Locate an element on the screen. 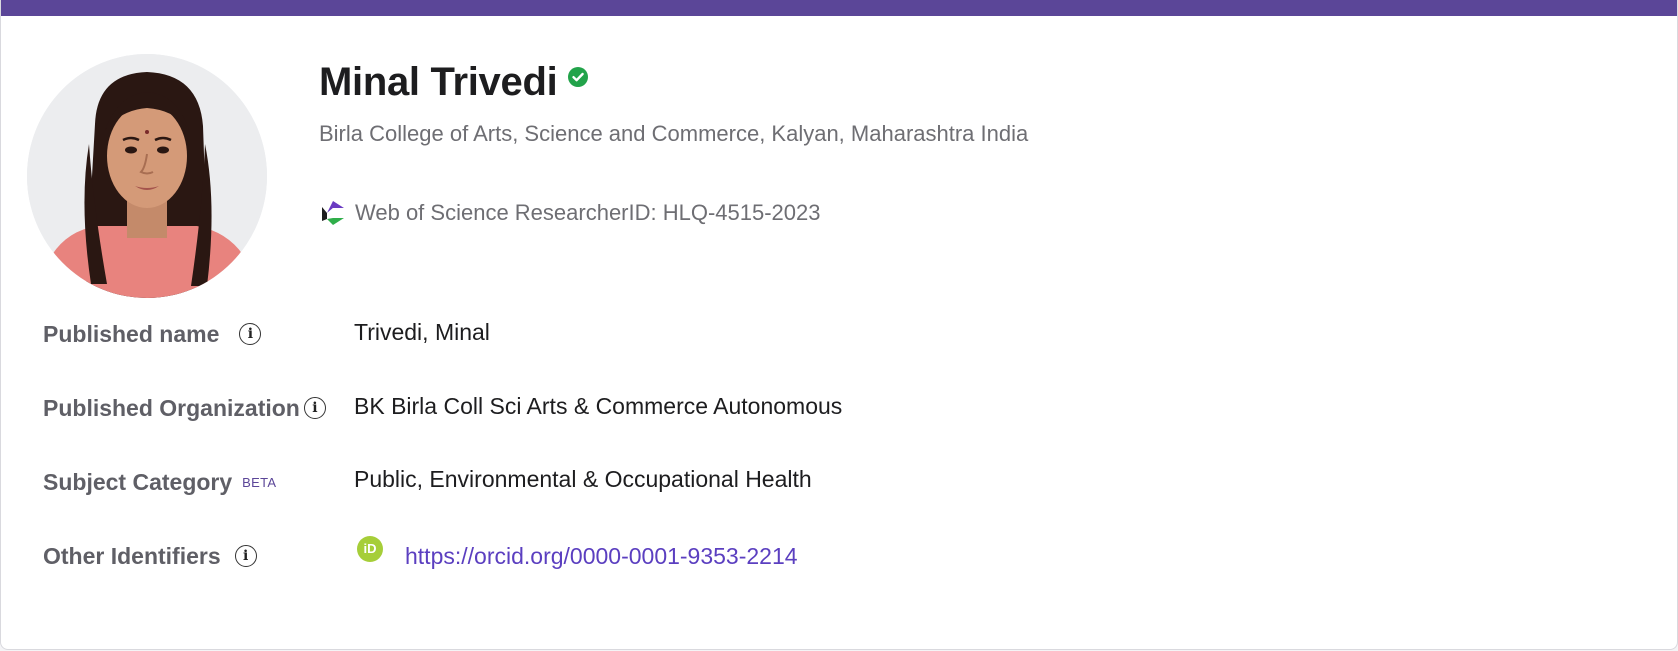  subject-category-label: Subject Category is located at coordinates (138, 482).